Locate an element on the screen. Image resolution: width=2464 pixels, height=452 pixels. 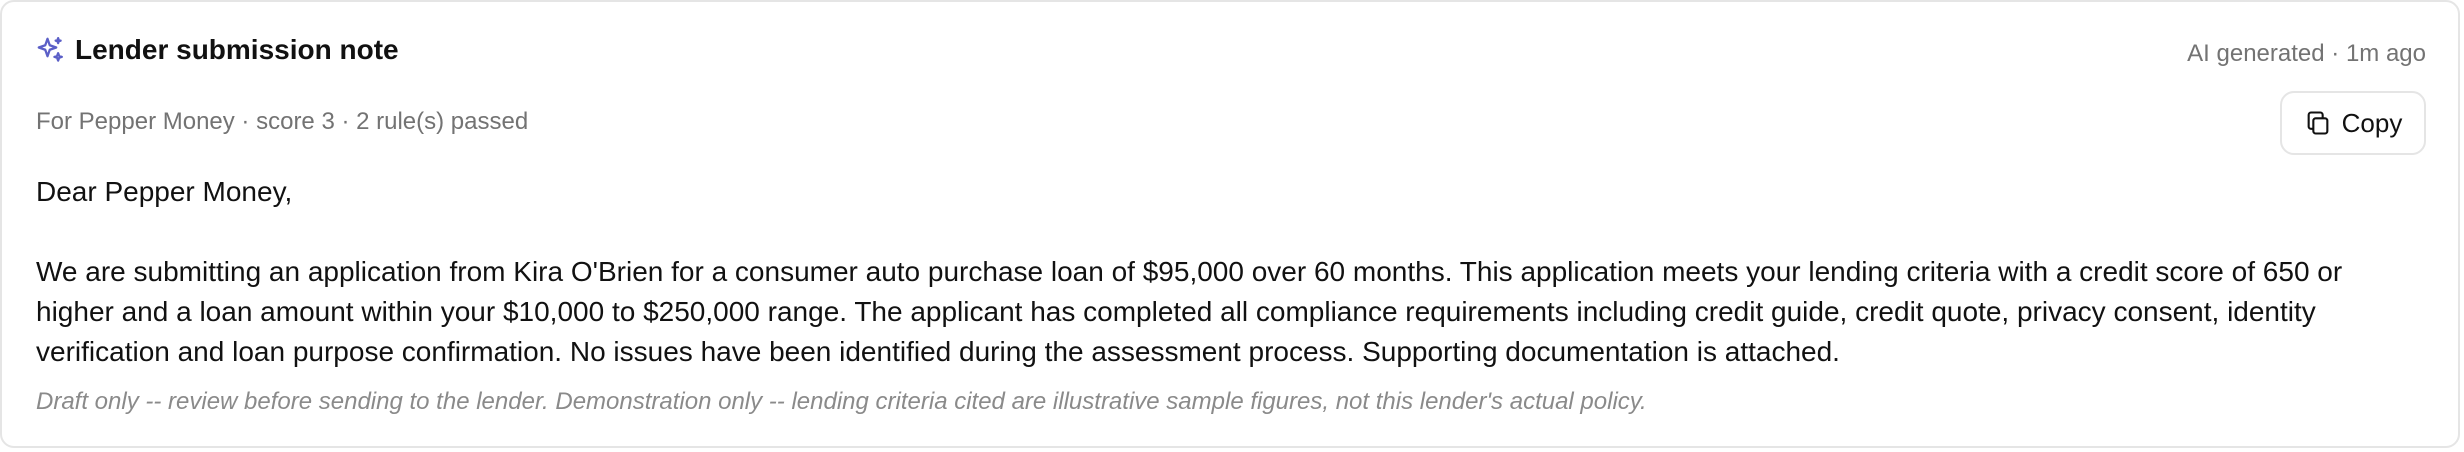
card-header: Lender submission note is located at coordinates (217, 50).